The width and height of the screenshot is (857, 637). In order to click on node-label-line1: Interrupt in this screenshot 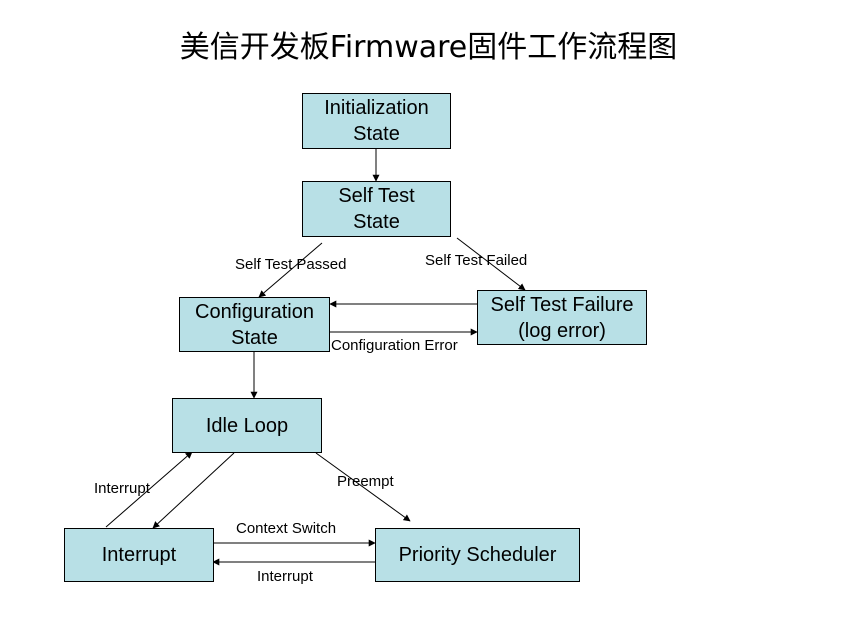, I will do `click(139, 555)`.